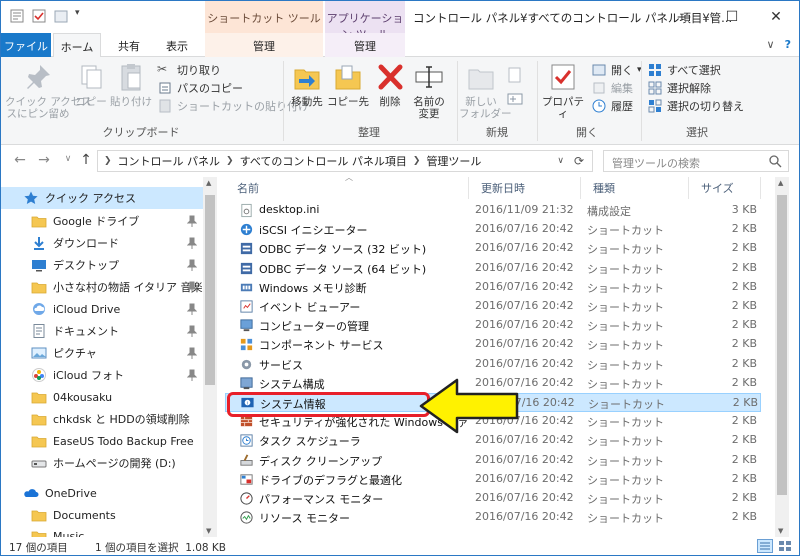 The width and height of the screenshot is (800, 556). I want to click on tab-home: ホーム, so click(77, 45).